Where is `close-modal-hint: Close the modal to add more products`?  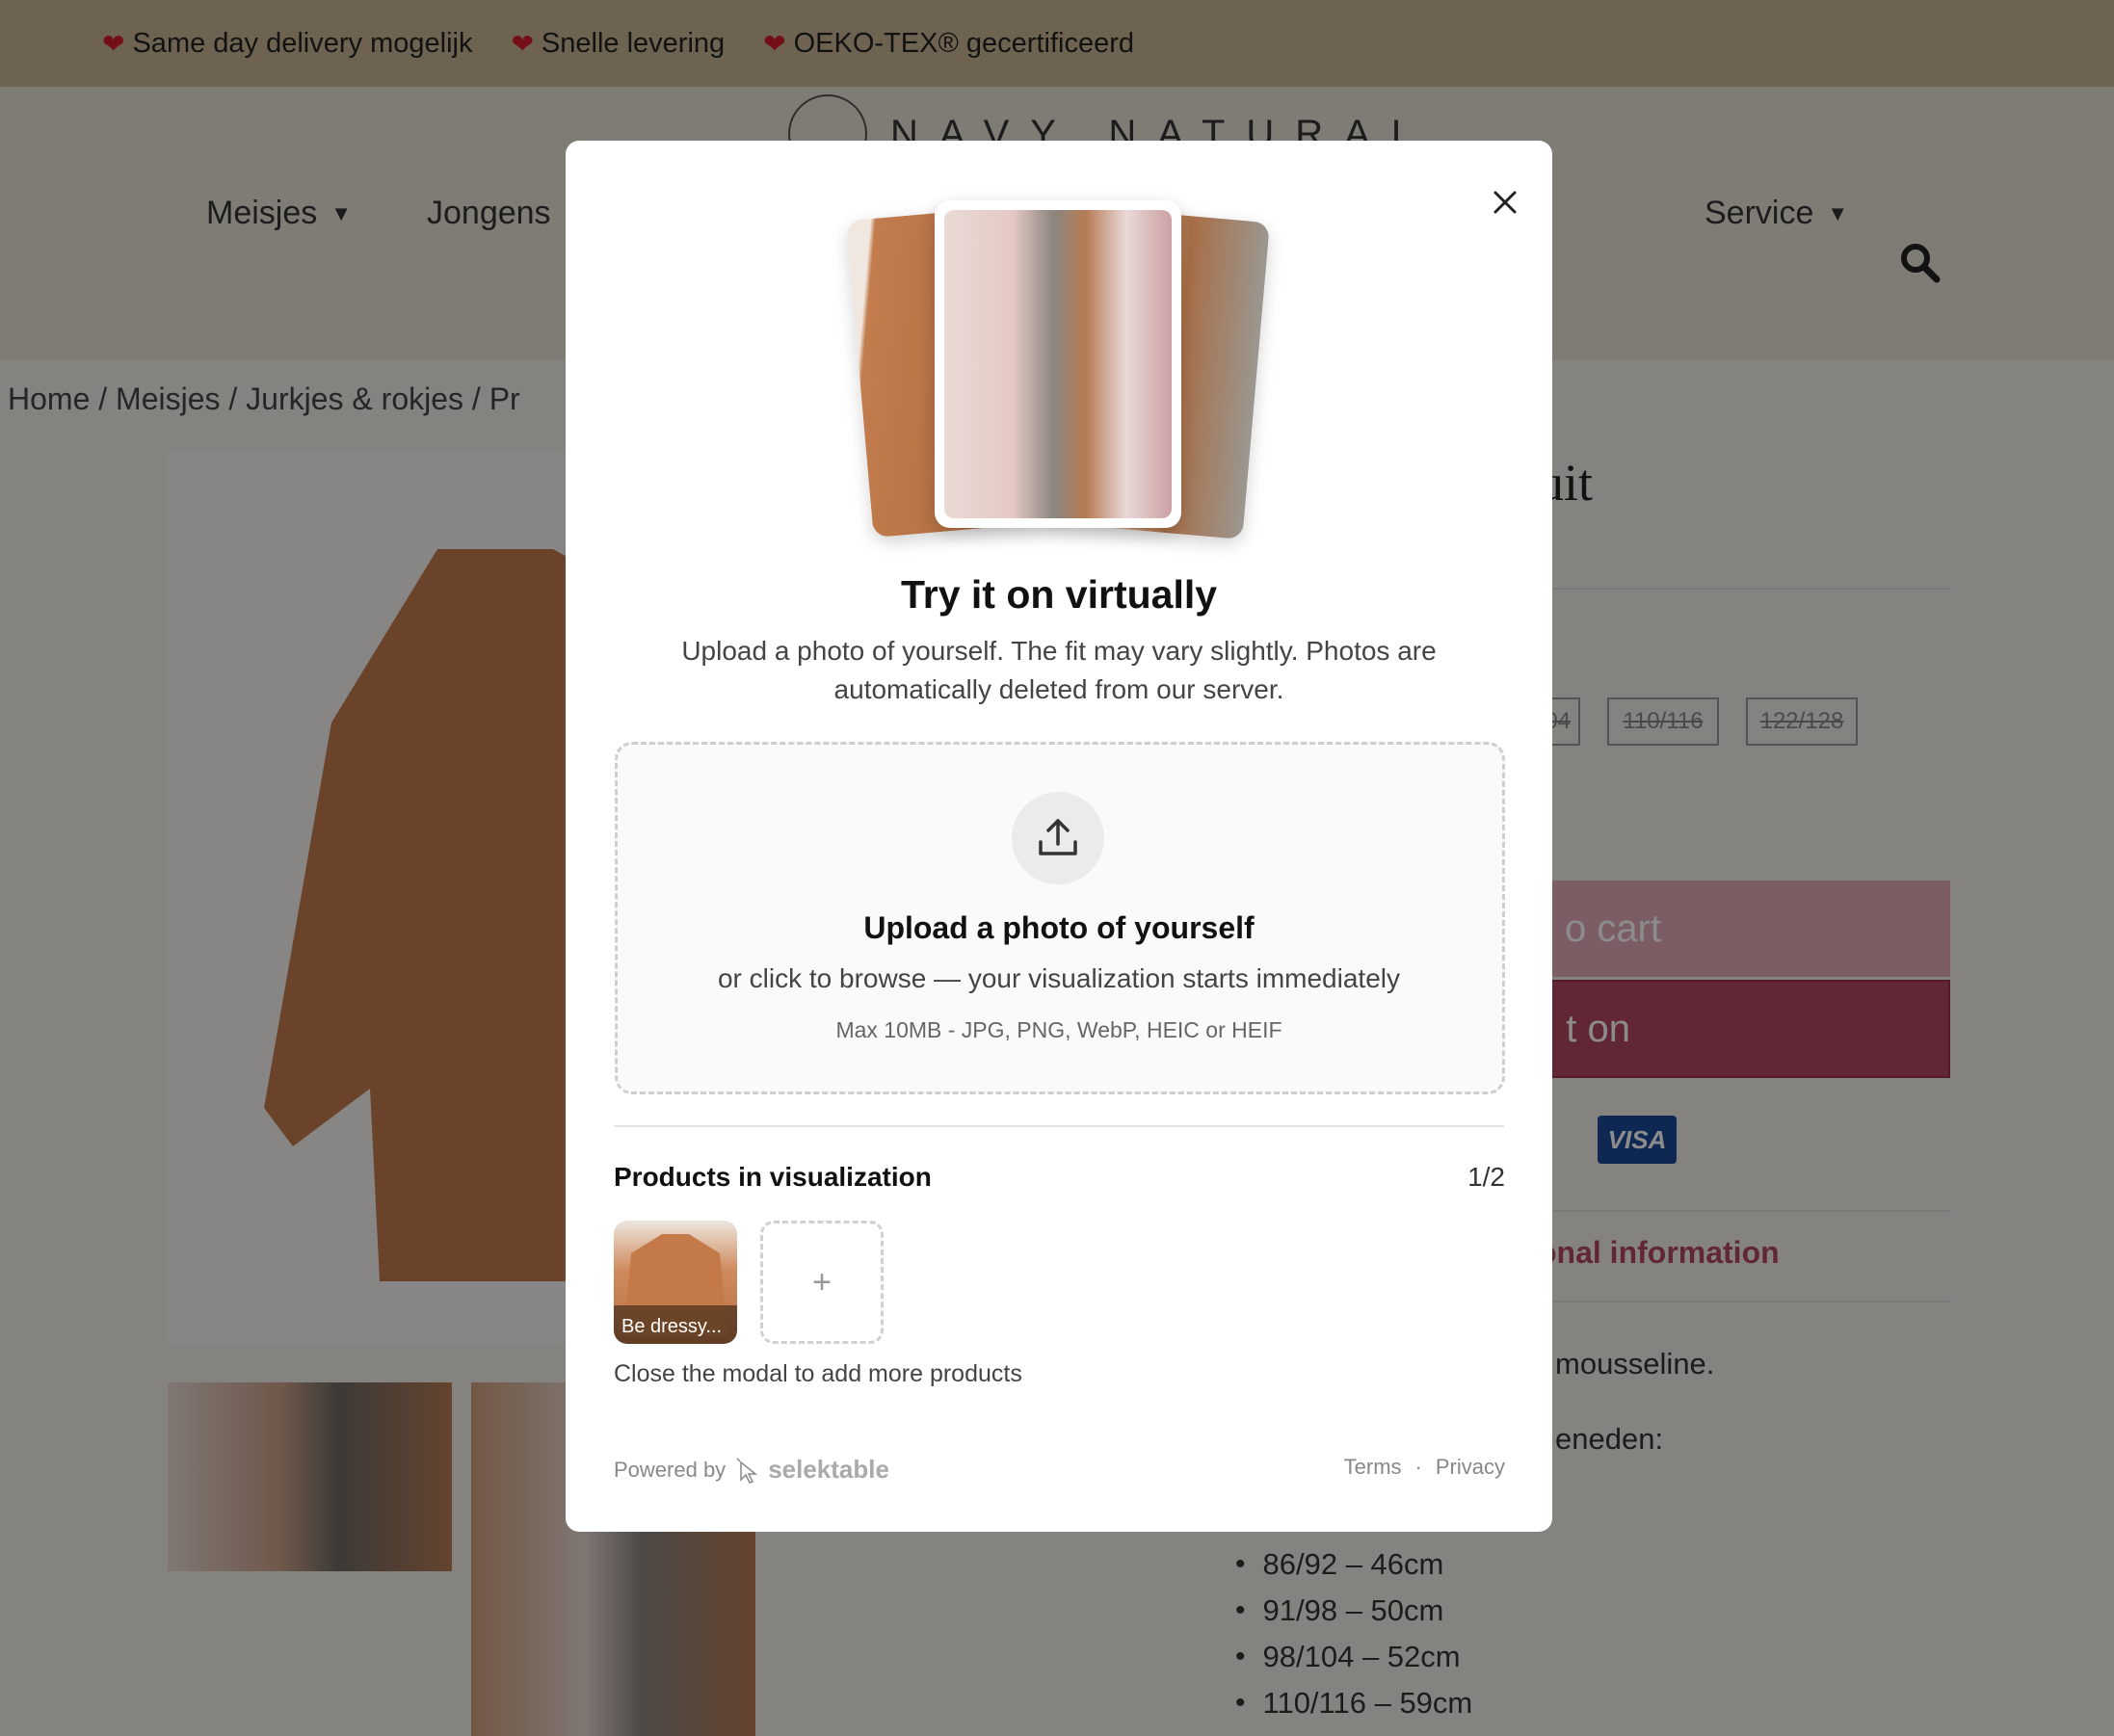
close-modal-hint: Close the modal to add more products is located at coordinates (818, 1373).